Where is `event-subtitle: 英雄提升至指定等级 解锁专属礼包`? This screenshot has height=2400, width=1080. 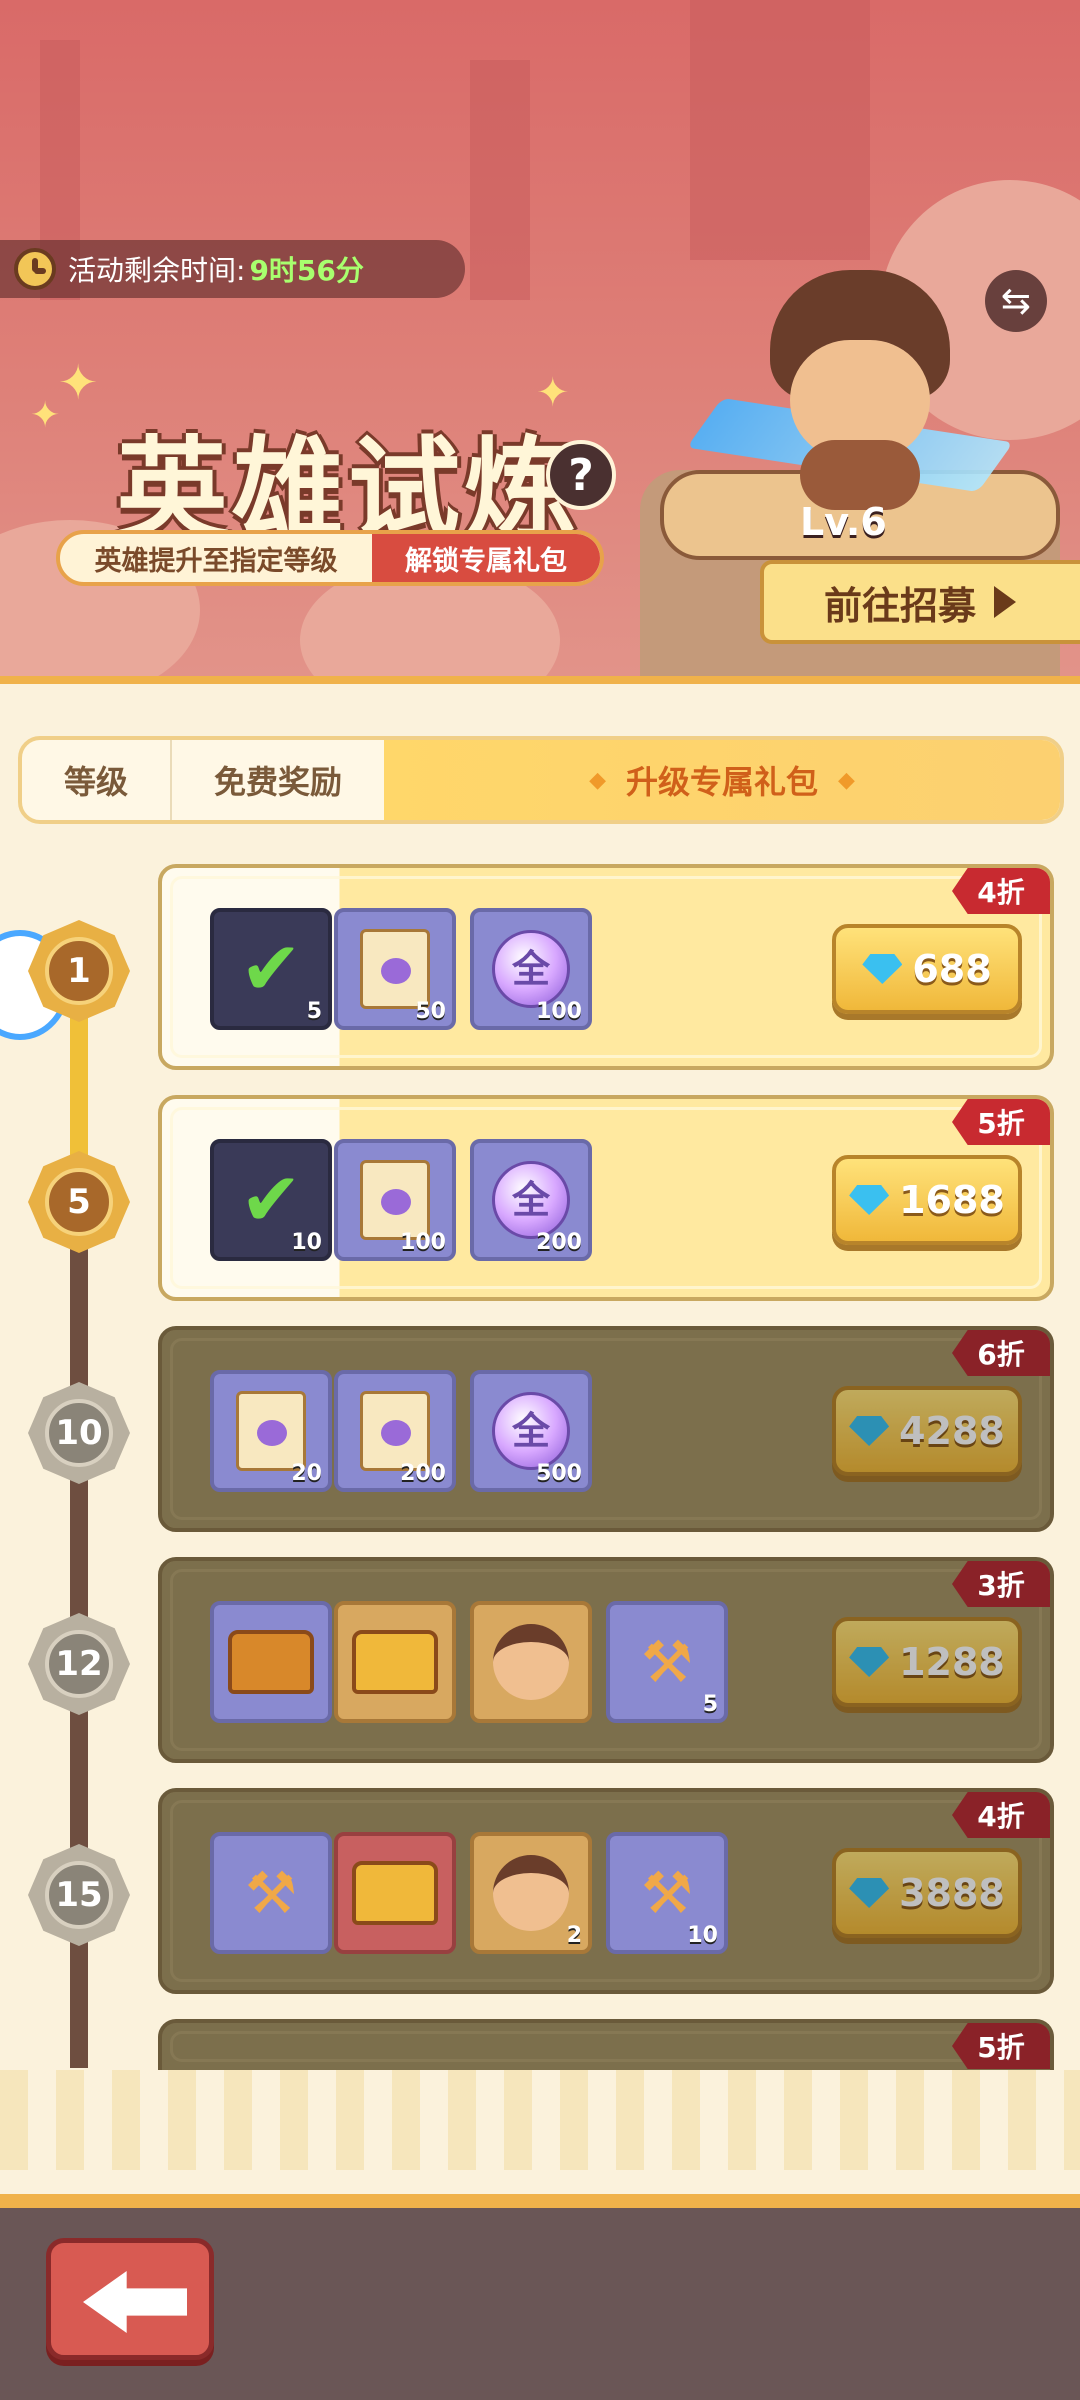 event-subtitle: 英雄提升至指定等级 解锁专属礼包 is located at coordinates (330, 558).